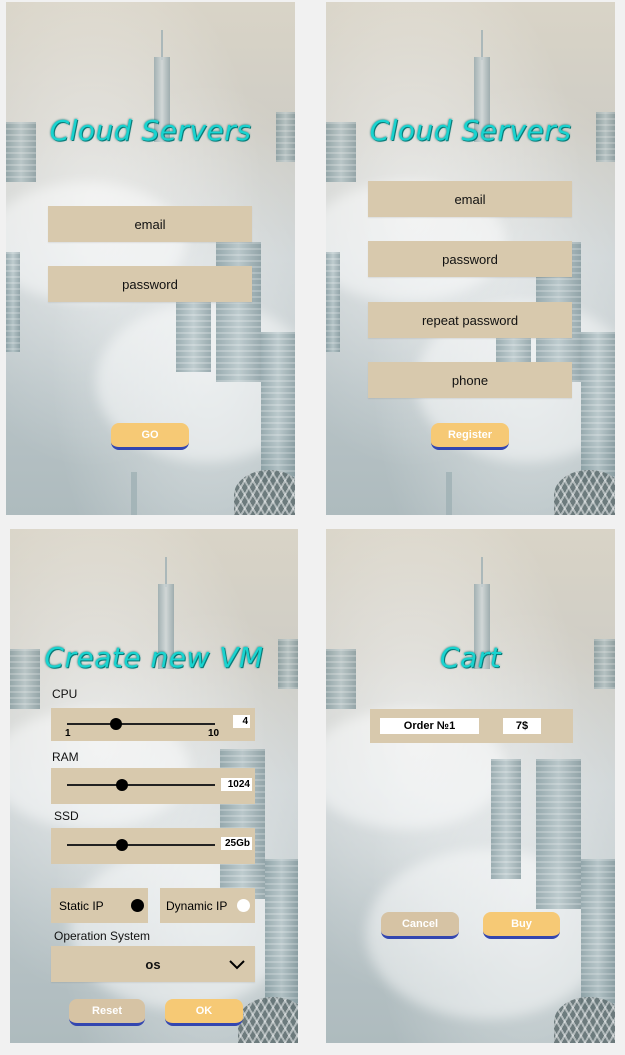  I want to click on phone-field: phone, so click(470, 380).